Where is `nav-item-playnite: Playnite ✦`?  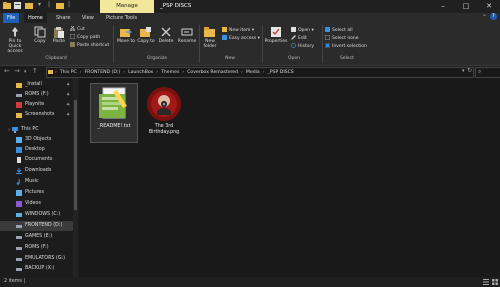
nav-item-playnite: Playnite ✦ is located at coordinates (39, 105).